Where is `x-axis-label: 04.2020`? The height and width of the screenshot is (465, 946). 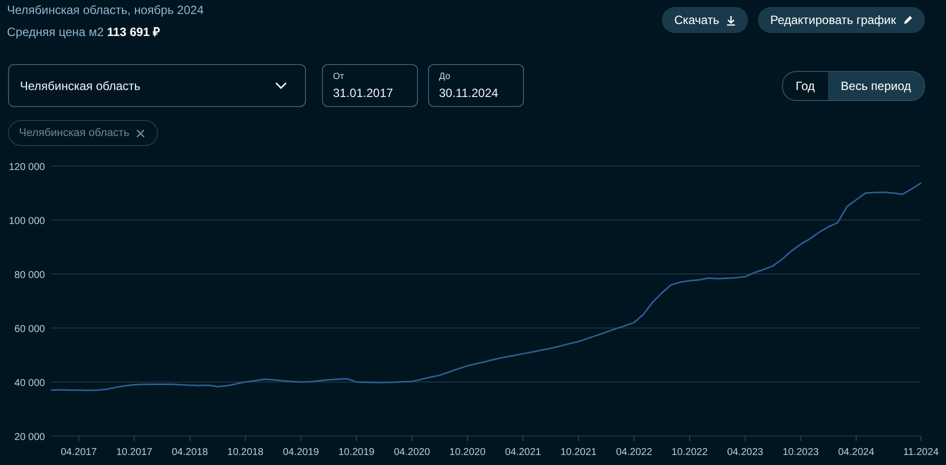 x-axis-label: 04.2020 is located at coordinates (412, 452).